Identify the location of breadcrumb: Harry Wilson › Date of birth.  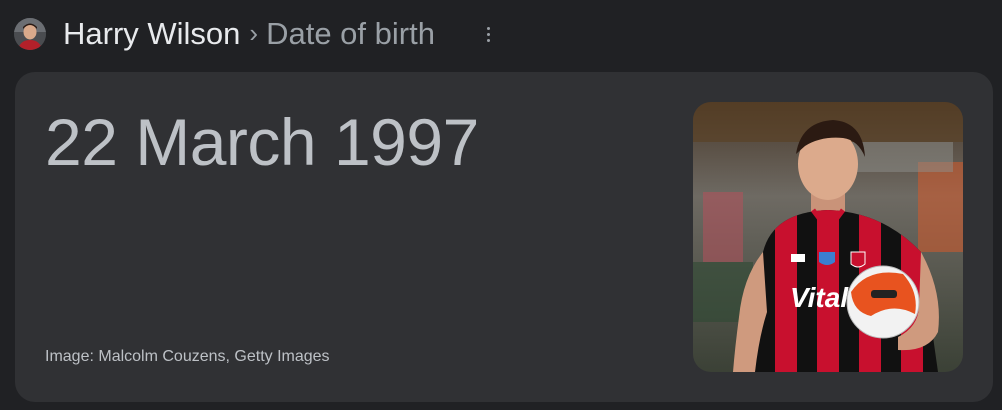
(249, 34).